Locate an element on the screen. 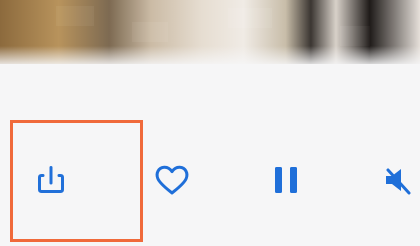 Image resolution: width=420 pixels, height=246 pixels. pause-button is located at coordinates (286, 180).